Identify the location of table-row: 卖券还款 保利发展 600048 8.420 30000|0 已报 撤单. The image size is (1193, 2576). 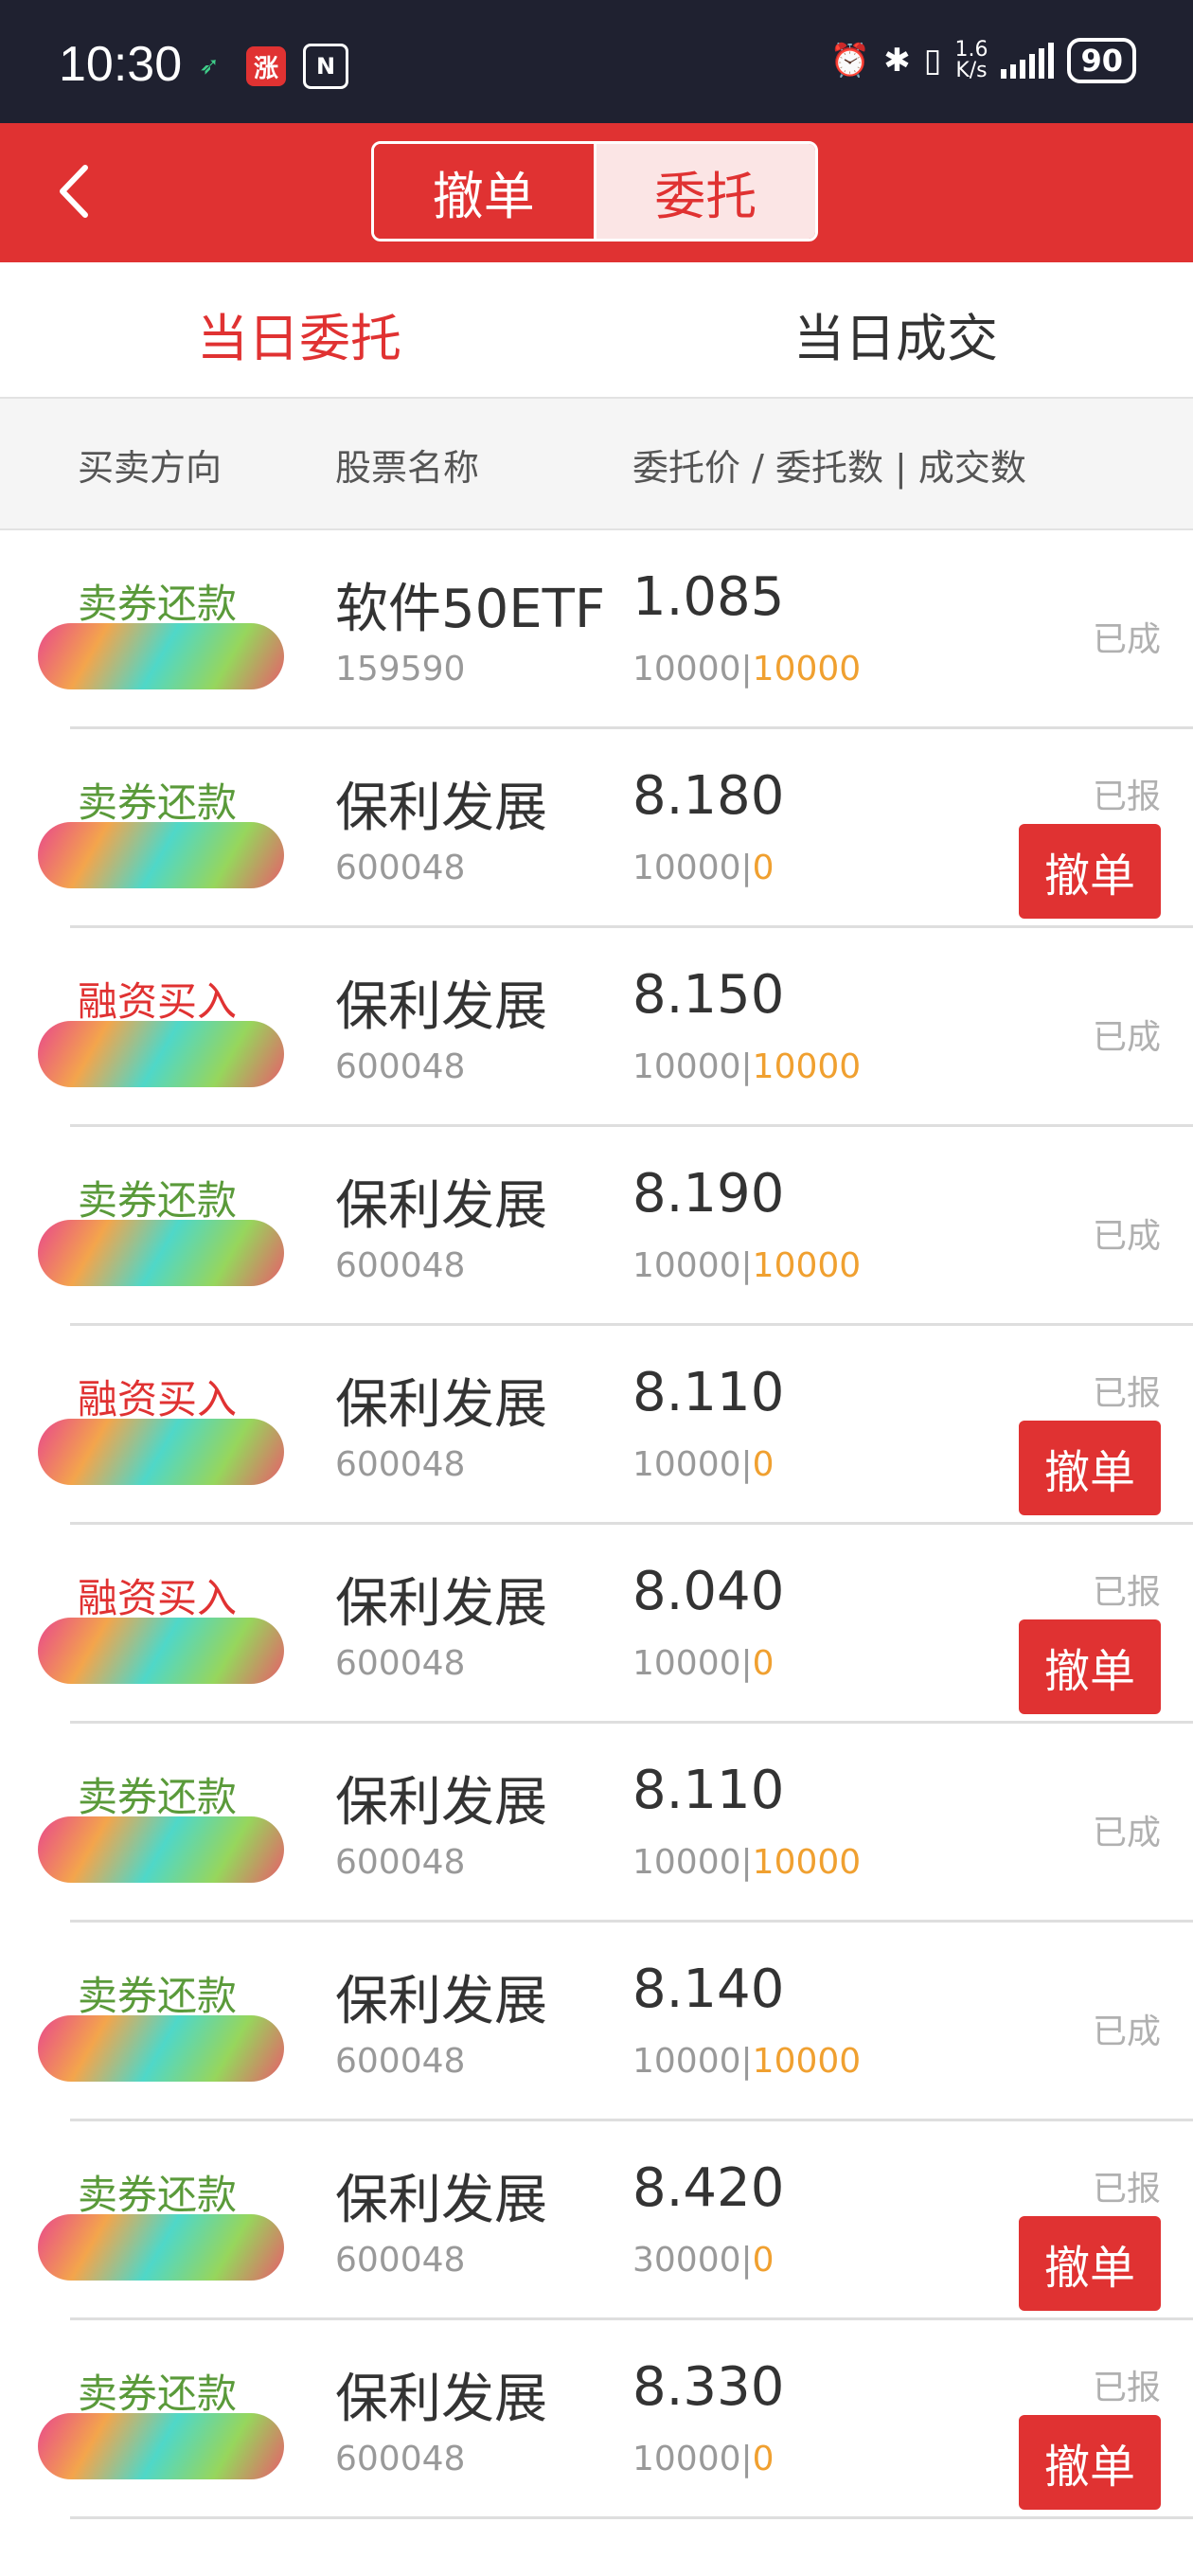
(596, 2220).